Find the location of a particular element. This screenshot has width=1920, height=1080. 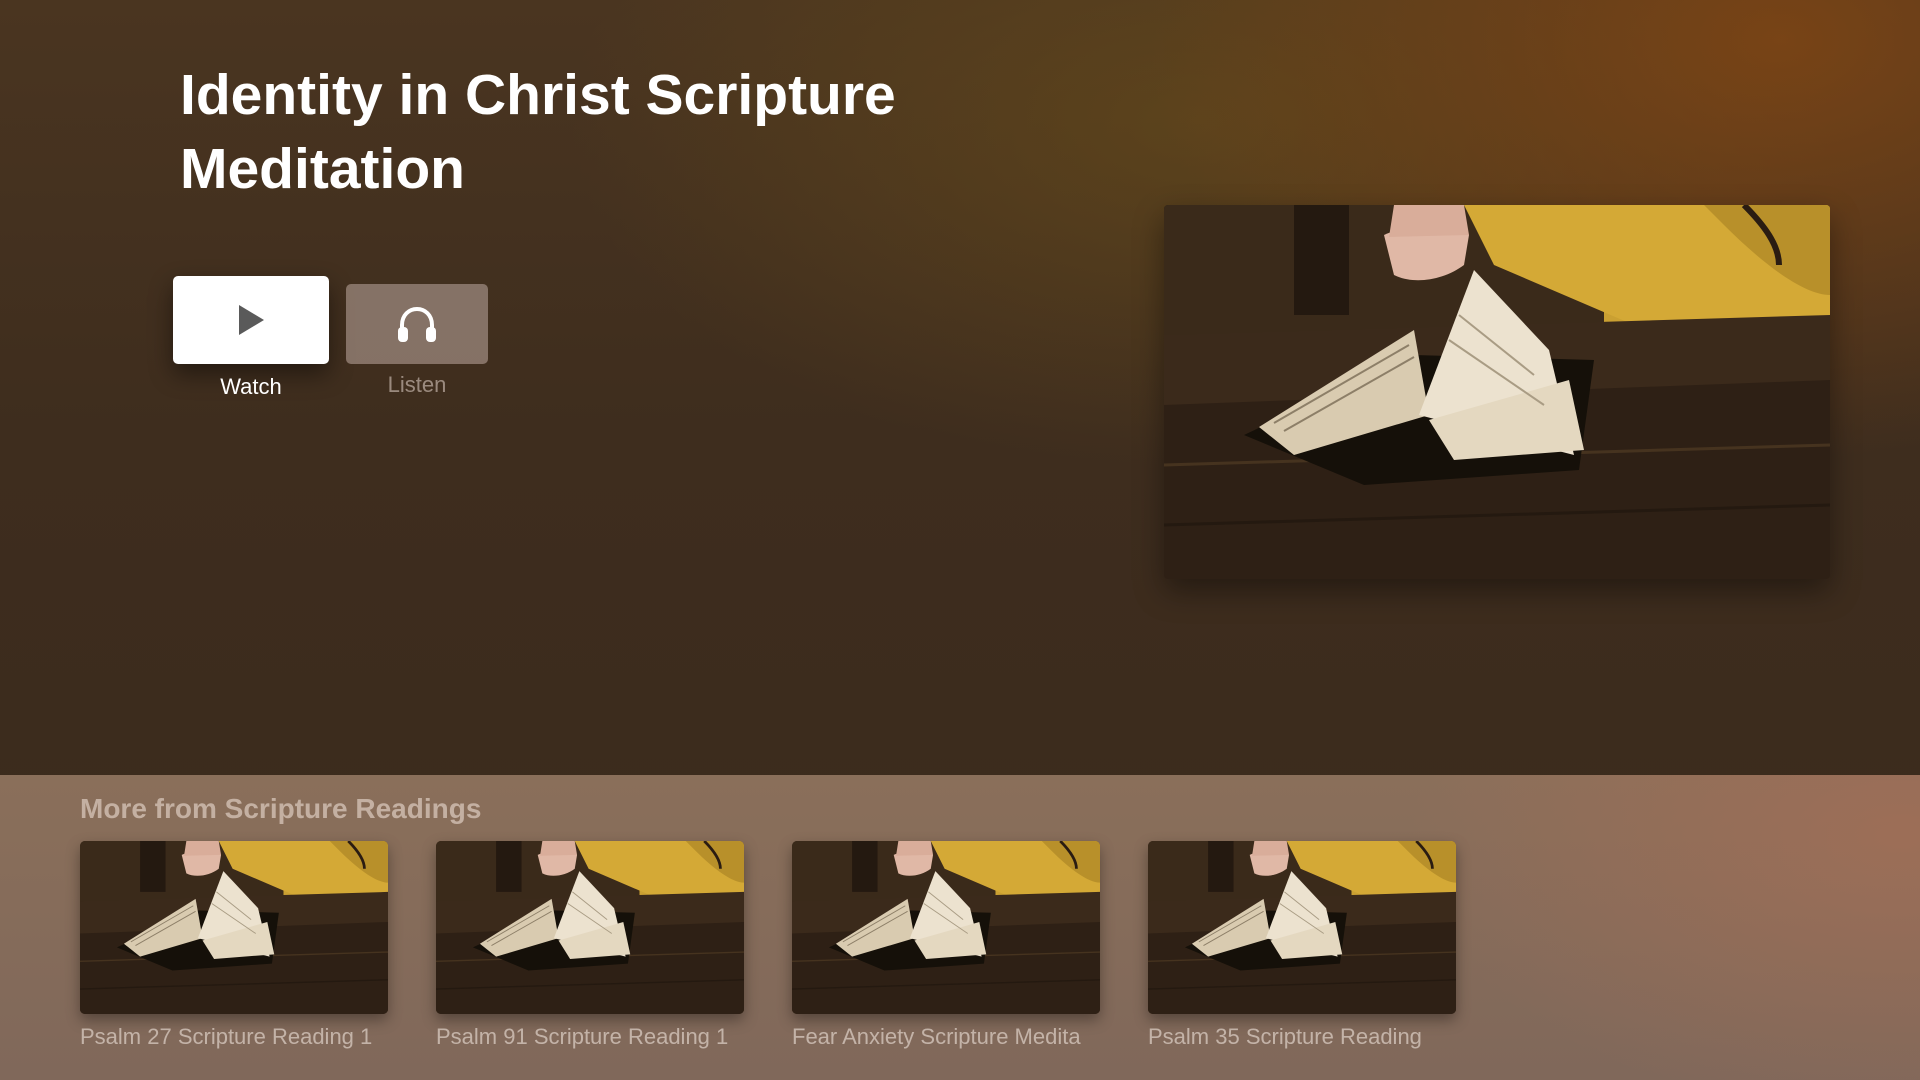

page-title: Identity in Christ Scripture Meditation is located at coordinates (538, 132).